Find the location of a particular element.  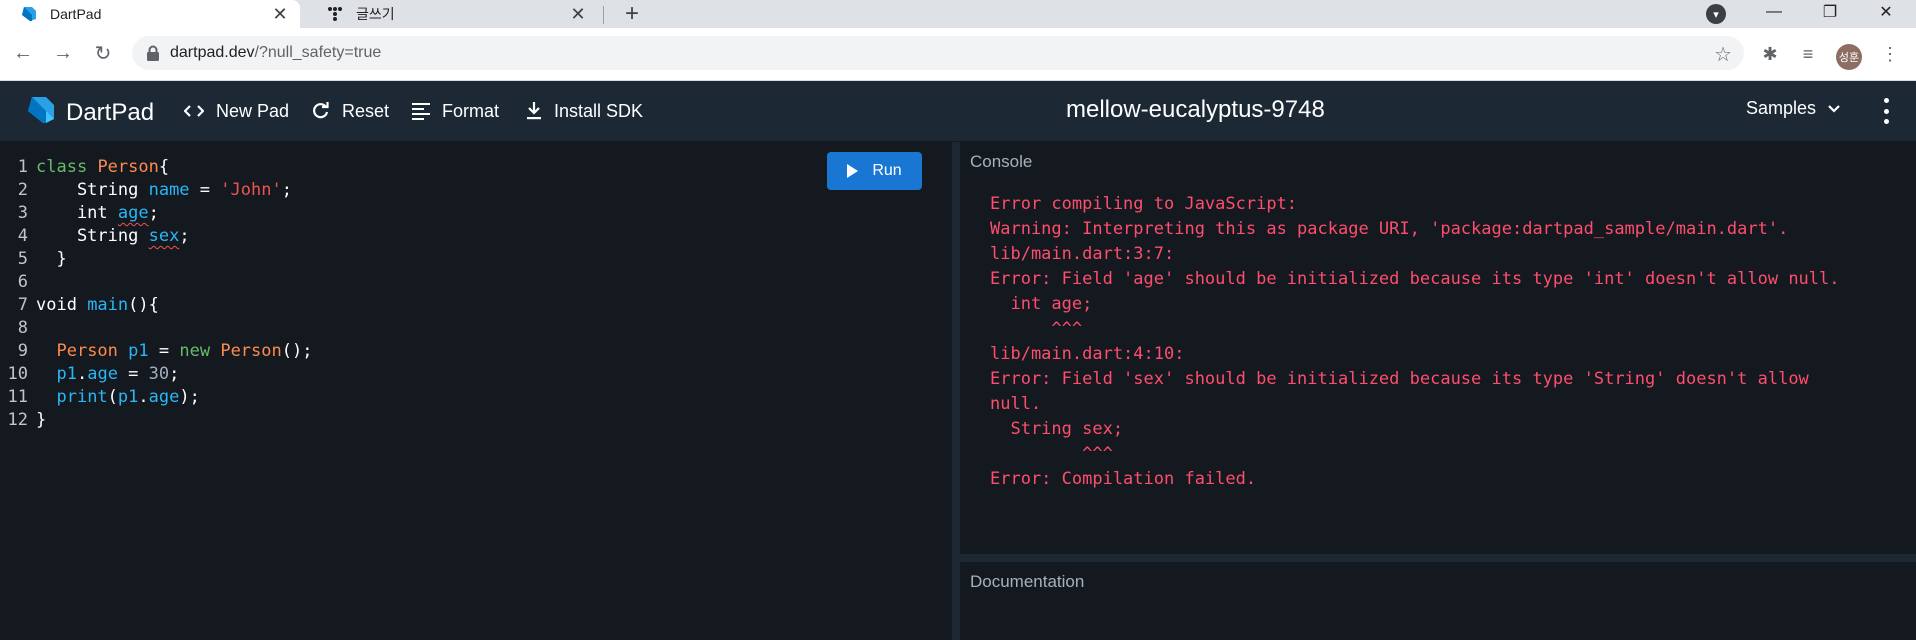

vertical-splitter is located at coordinates (956, 391).